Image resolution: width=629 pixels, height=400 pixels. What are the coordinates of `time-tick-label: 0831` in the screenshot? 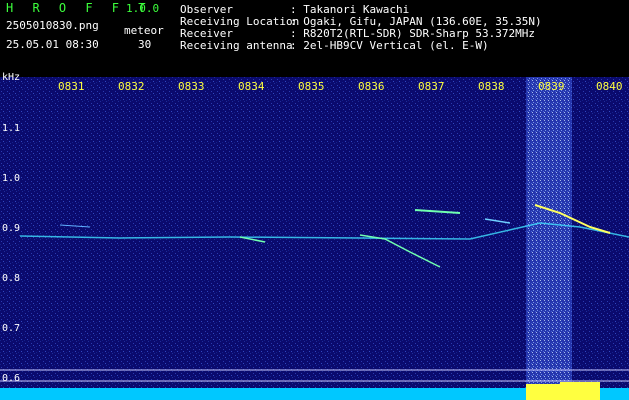 It's located at (71, 86).